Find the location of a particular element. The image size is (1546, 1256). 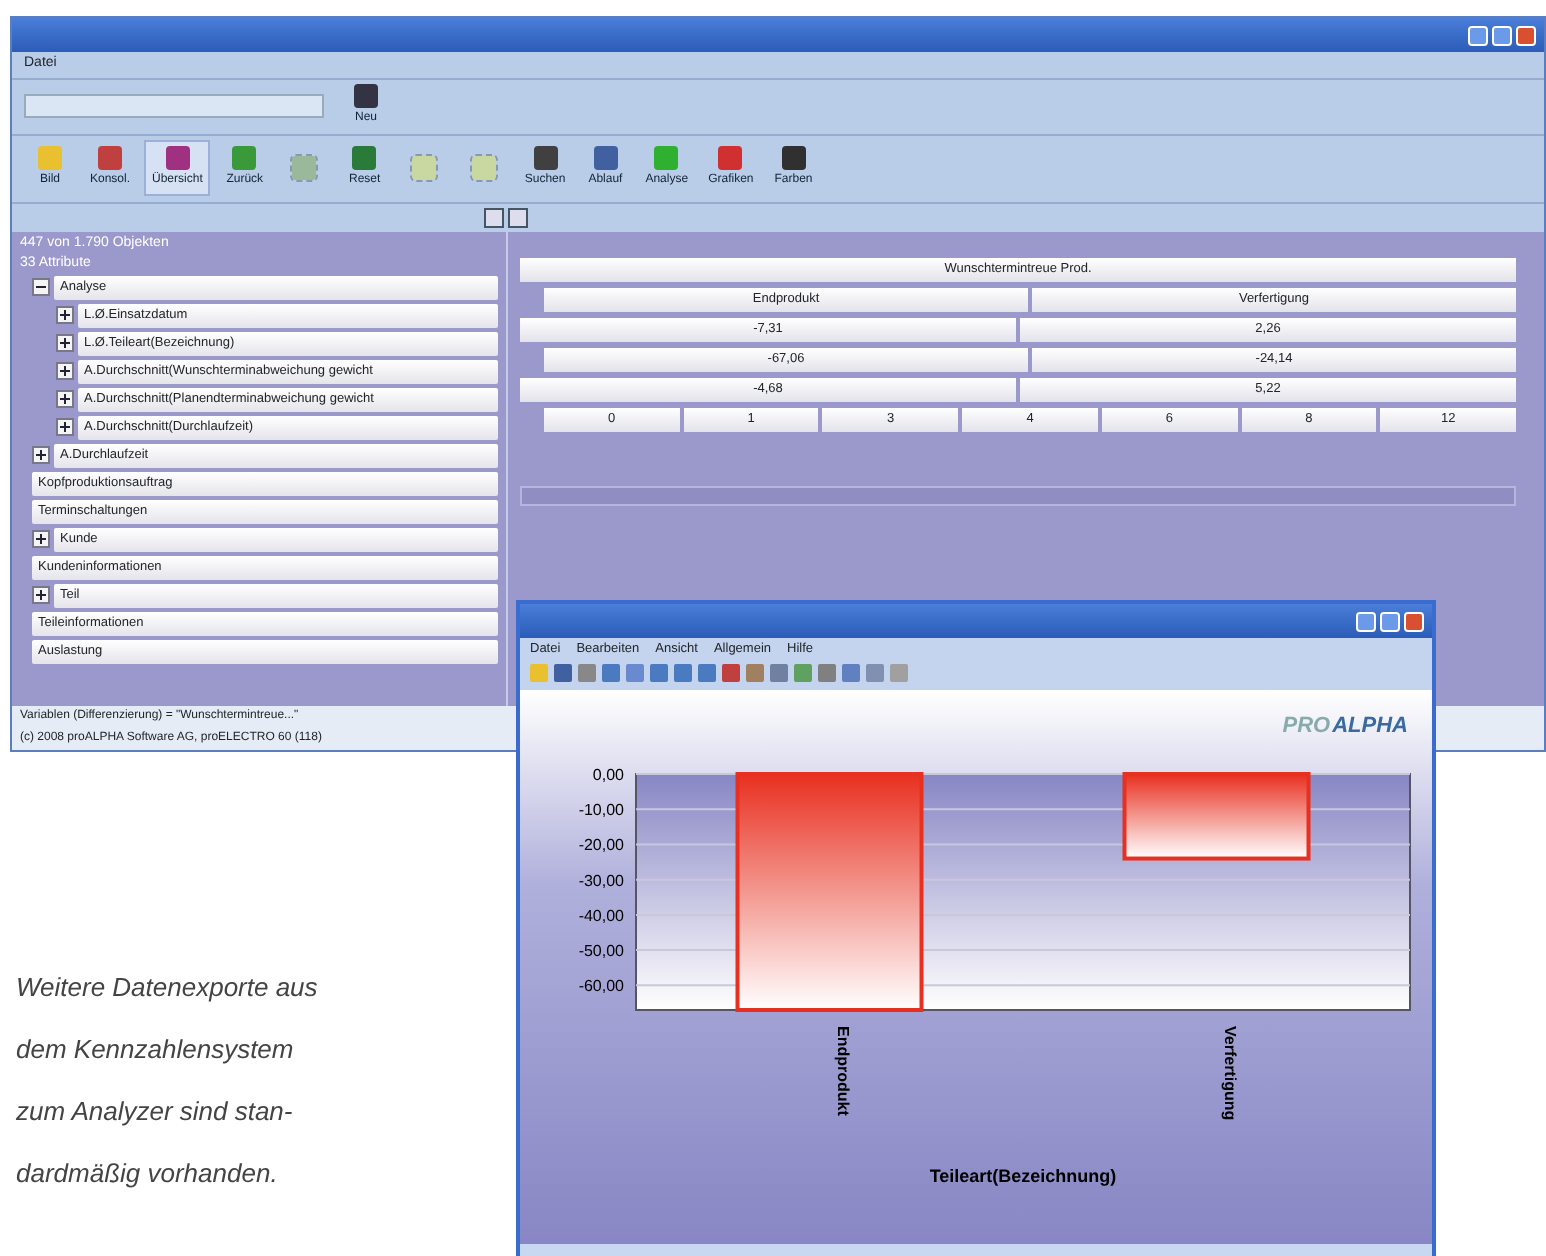

axis-label: -60,00 is located at coordinates (601, 985).